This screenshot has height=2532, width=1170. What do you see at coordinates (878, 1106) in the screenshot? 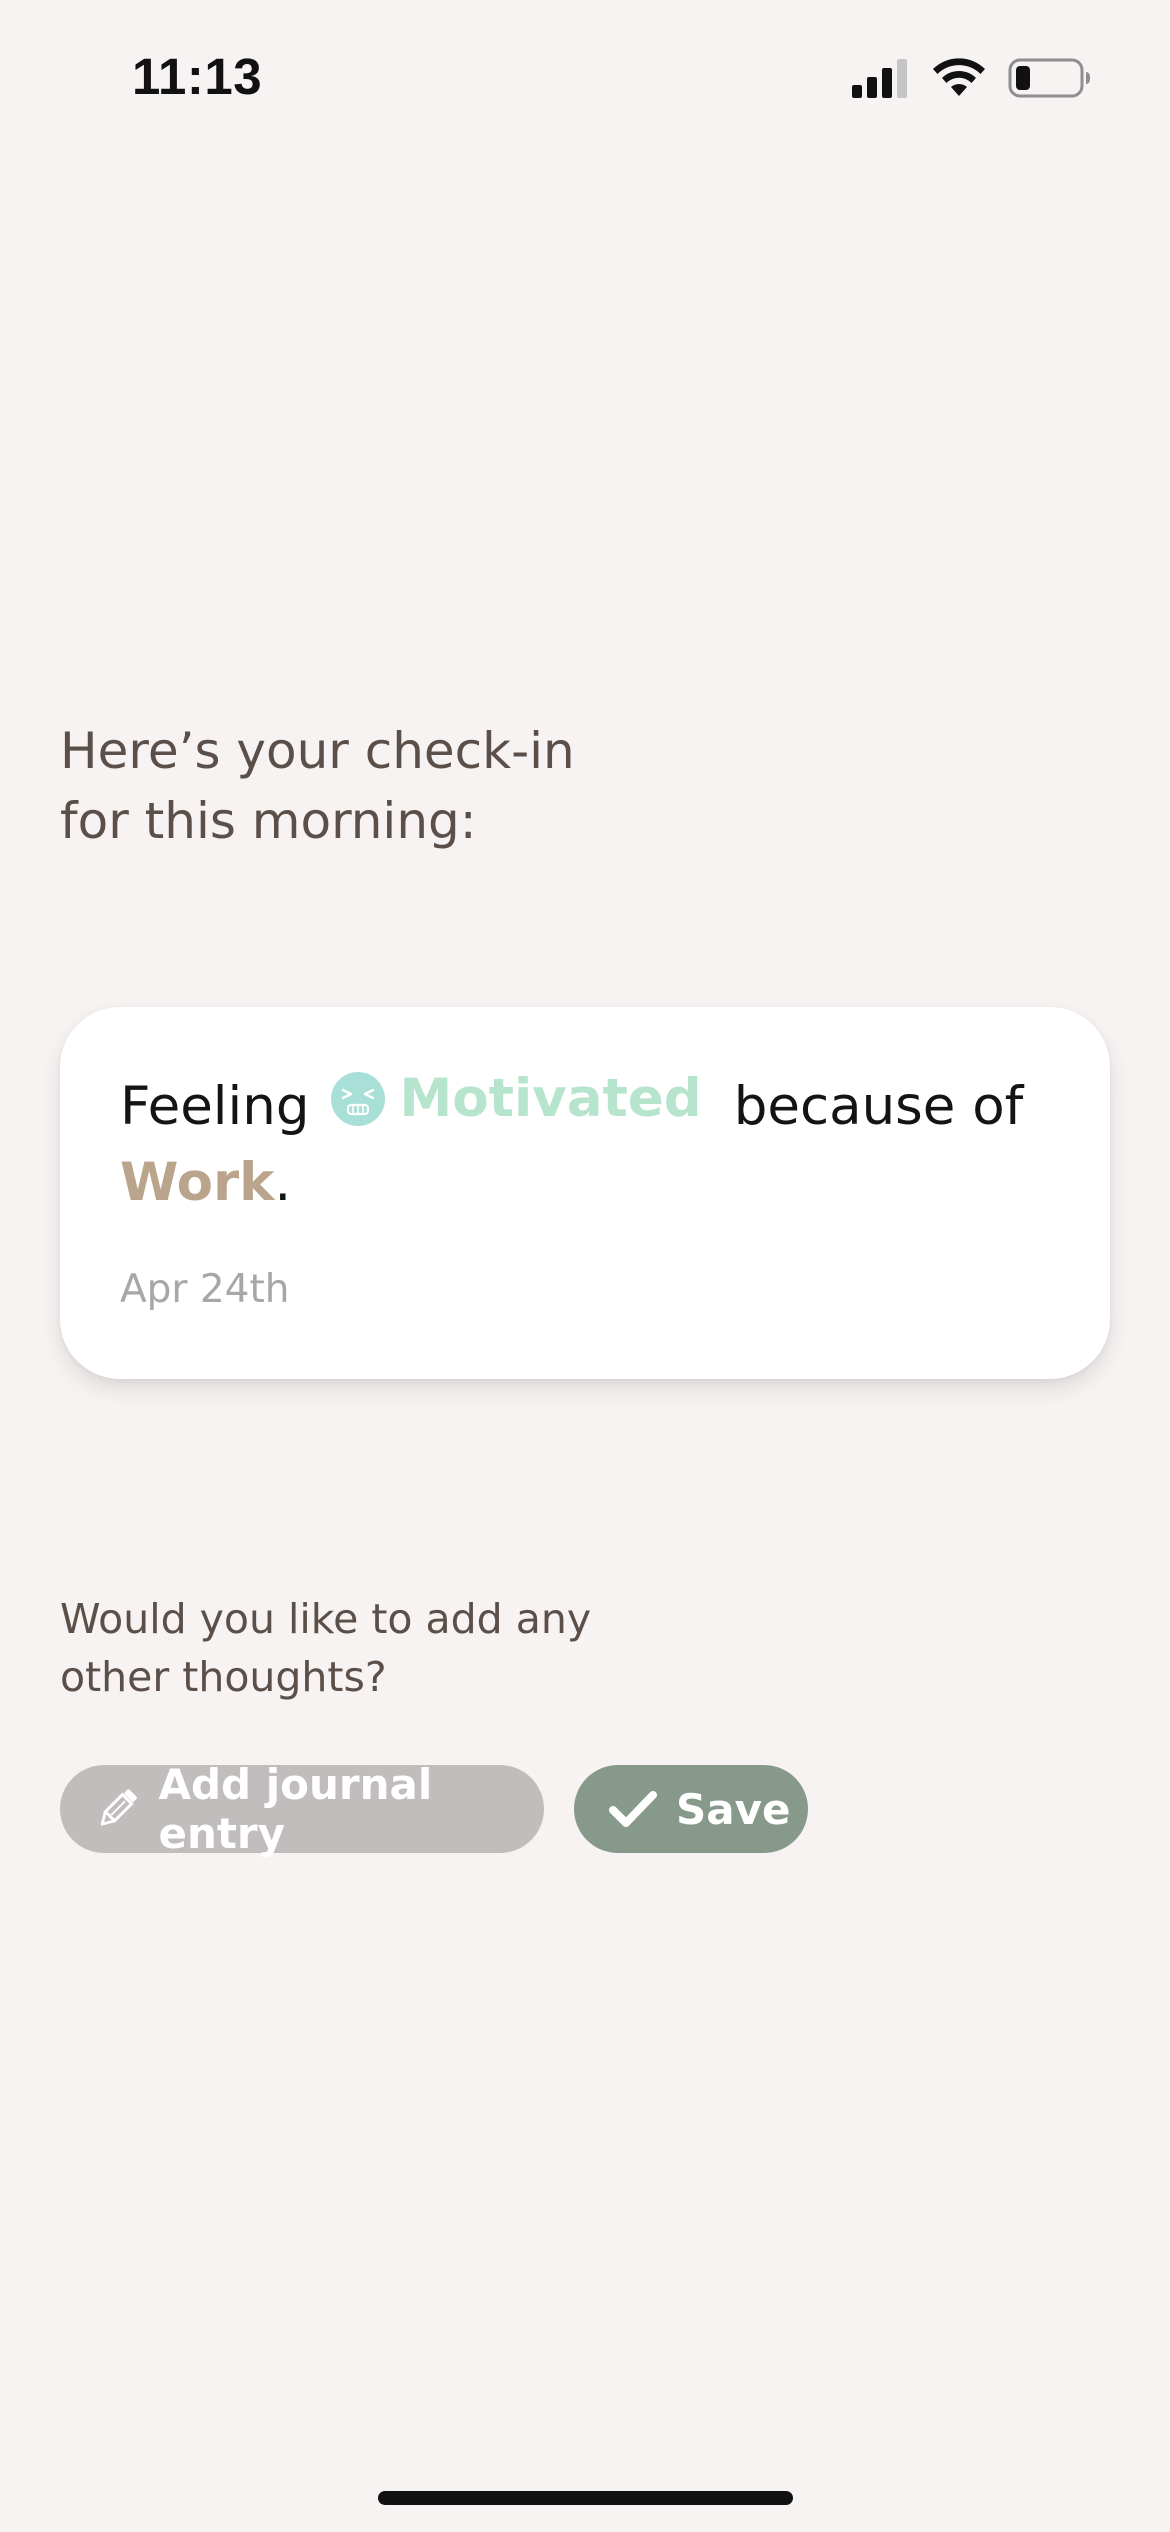
I see `because-text: because of` at bounding box center [878, 1106].